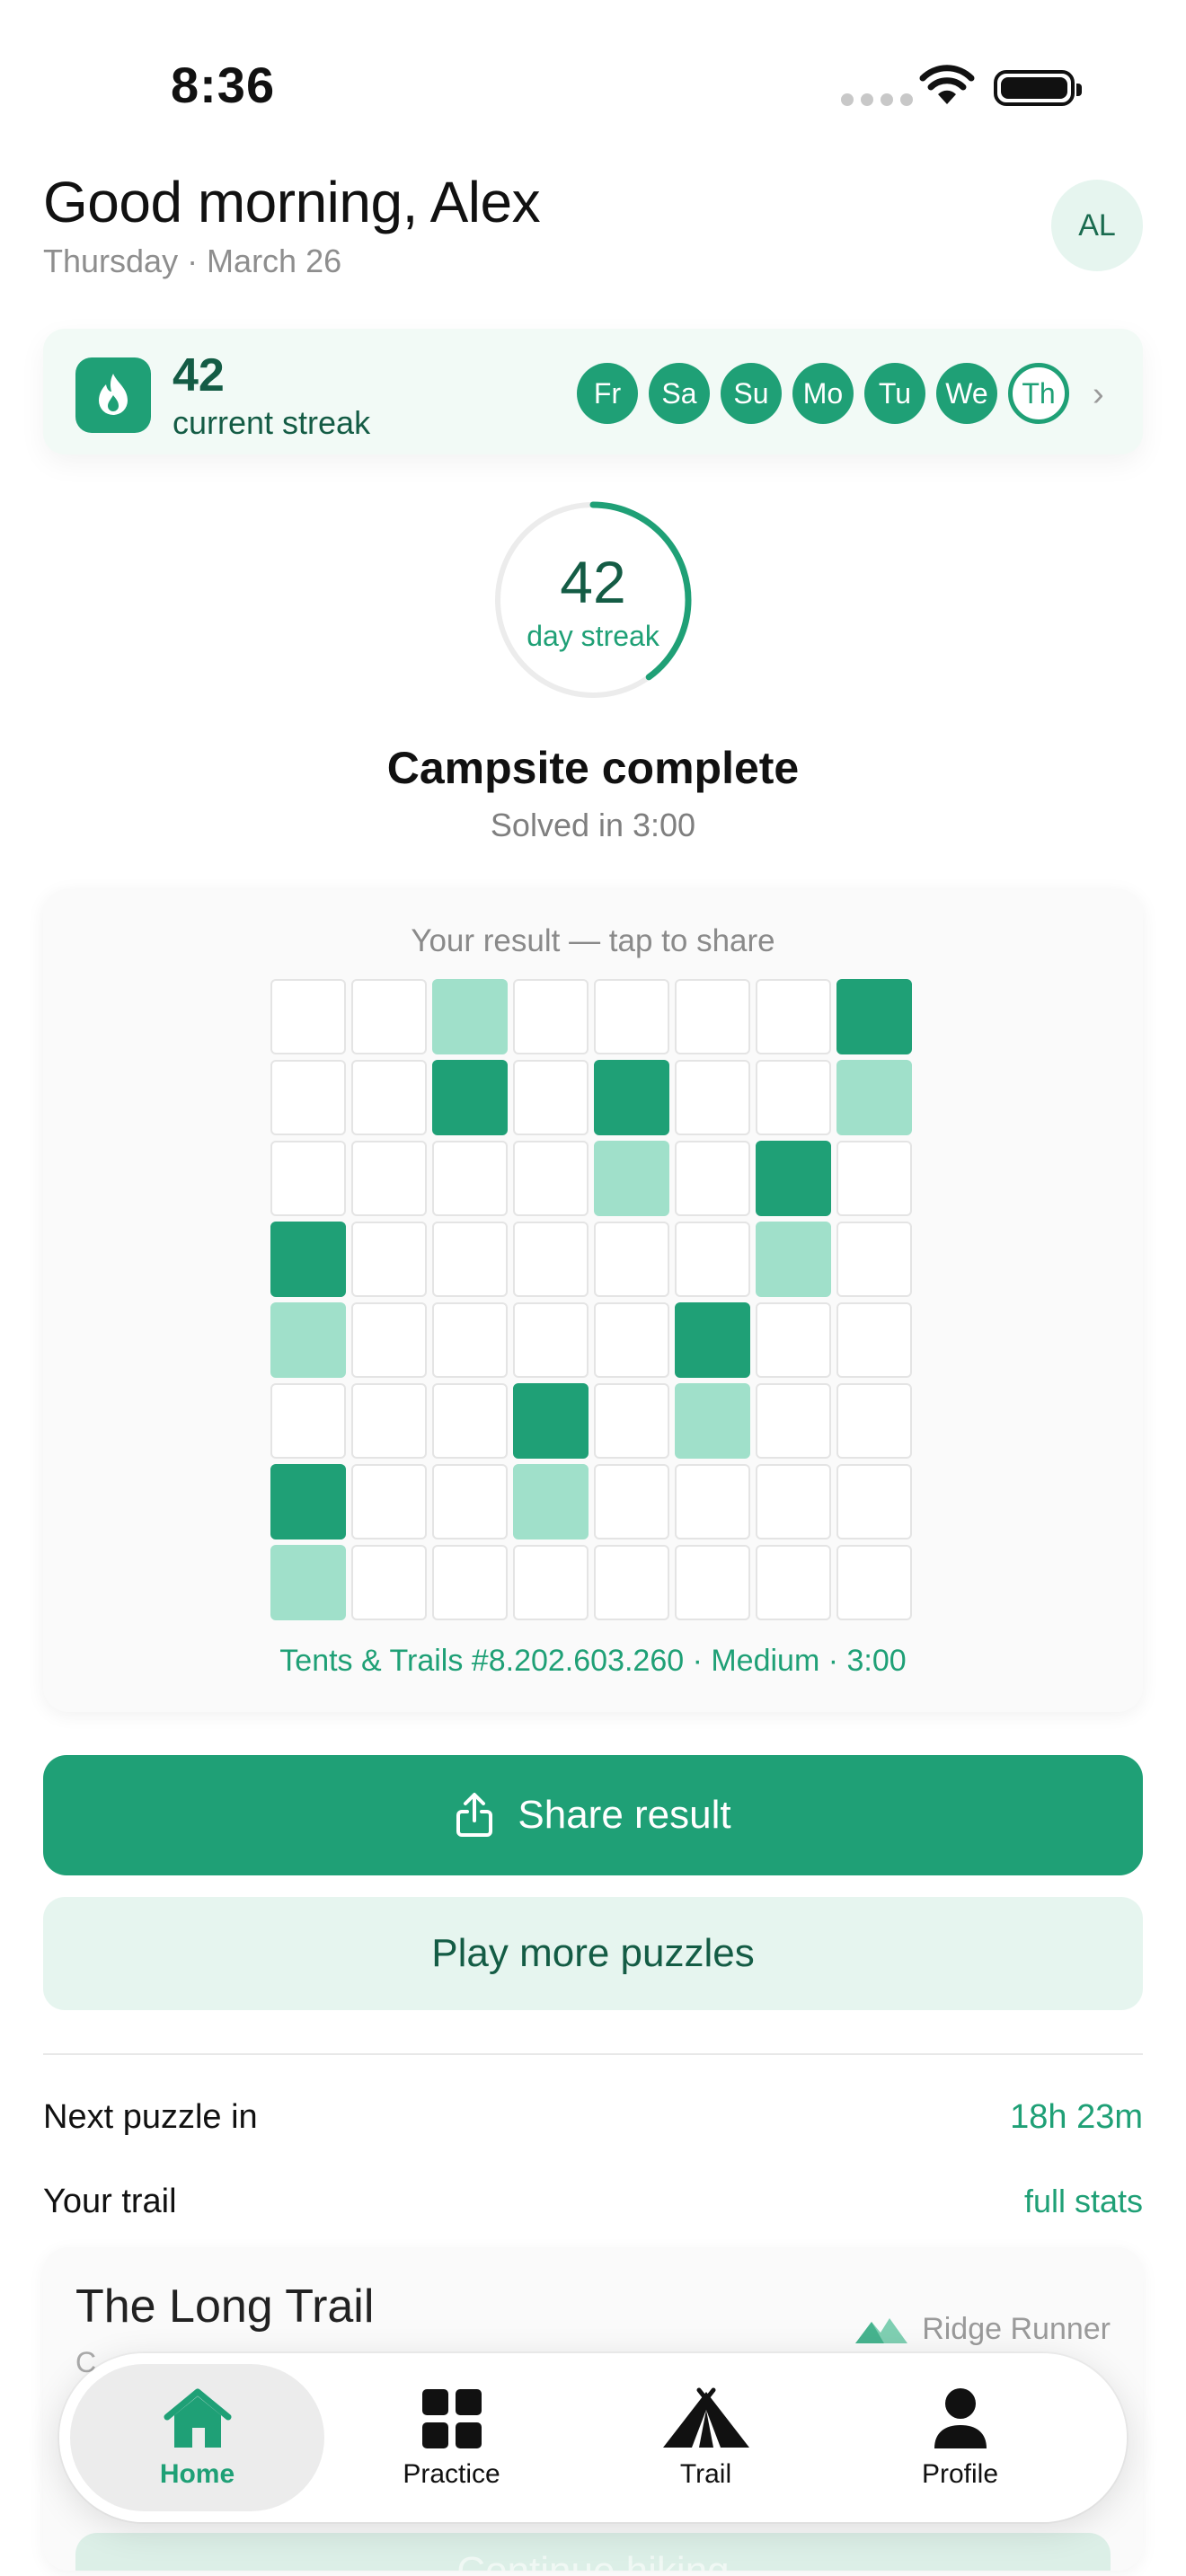 This screenshot has height=2576, width=1186. I want to click on trail-title: The Long Trail, so click(225, 2306).